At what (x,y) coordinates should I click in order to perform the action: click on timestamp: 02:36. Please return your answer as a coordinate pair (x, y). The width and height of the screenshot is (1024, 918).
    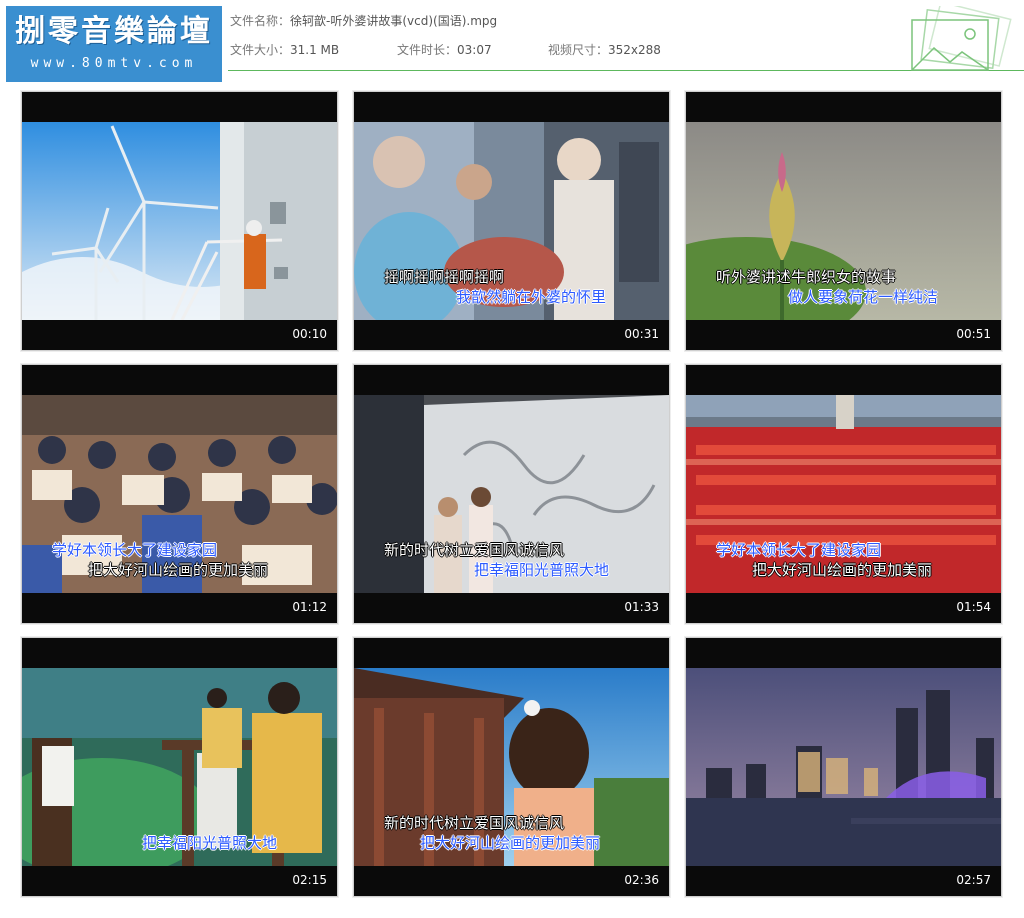
    Looking at the image, I should click on (641, 880).